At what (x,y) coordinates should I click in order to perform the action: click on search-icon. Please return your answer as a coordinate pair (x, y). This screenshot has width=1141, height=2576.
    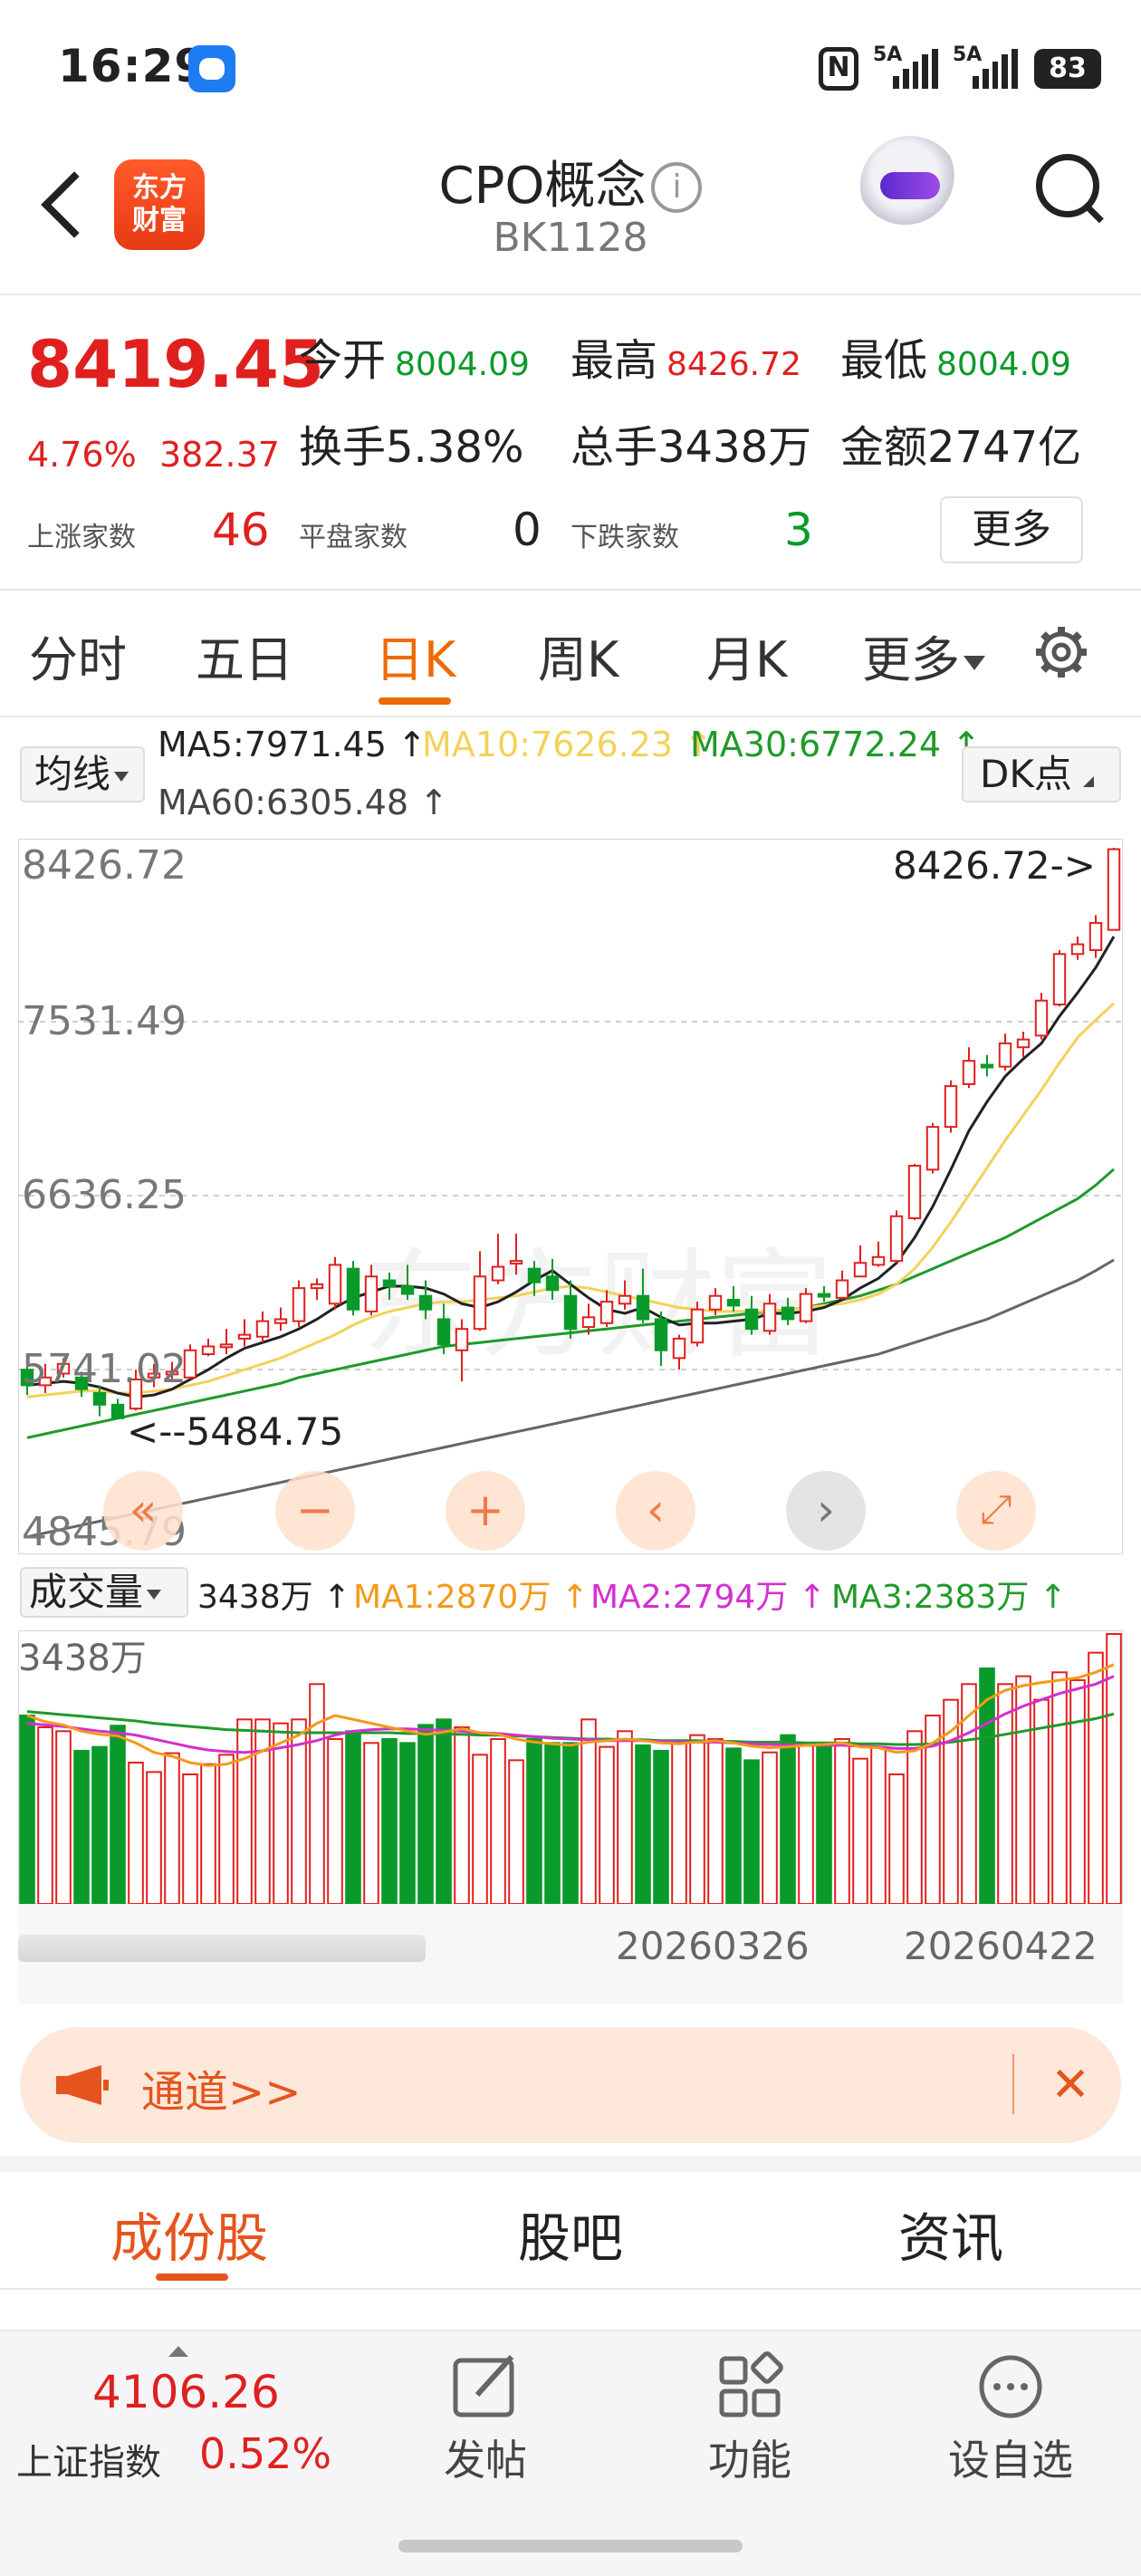
    Looking at the image, I should click on (1068, 186).